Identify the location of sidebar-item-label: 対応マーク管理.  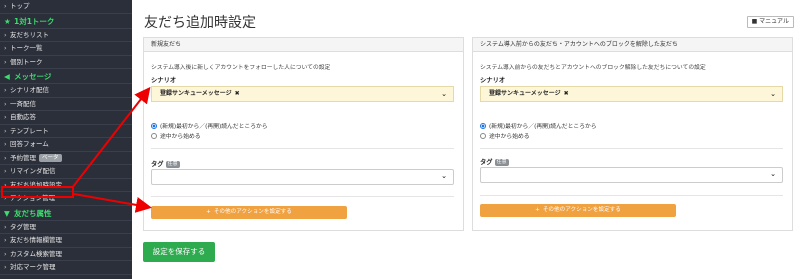
(33, 267).